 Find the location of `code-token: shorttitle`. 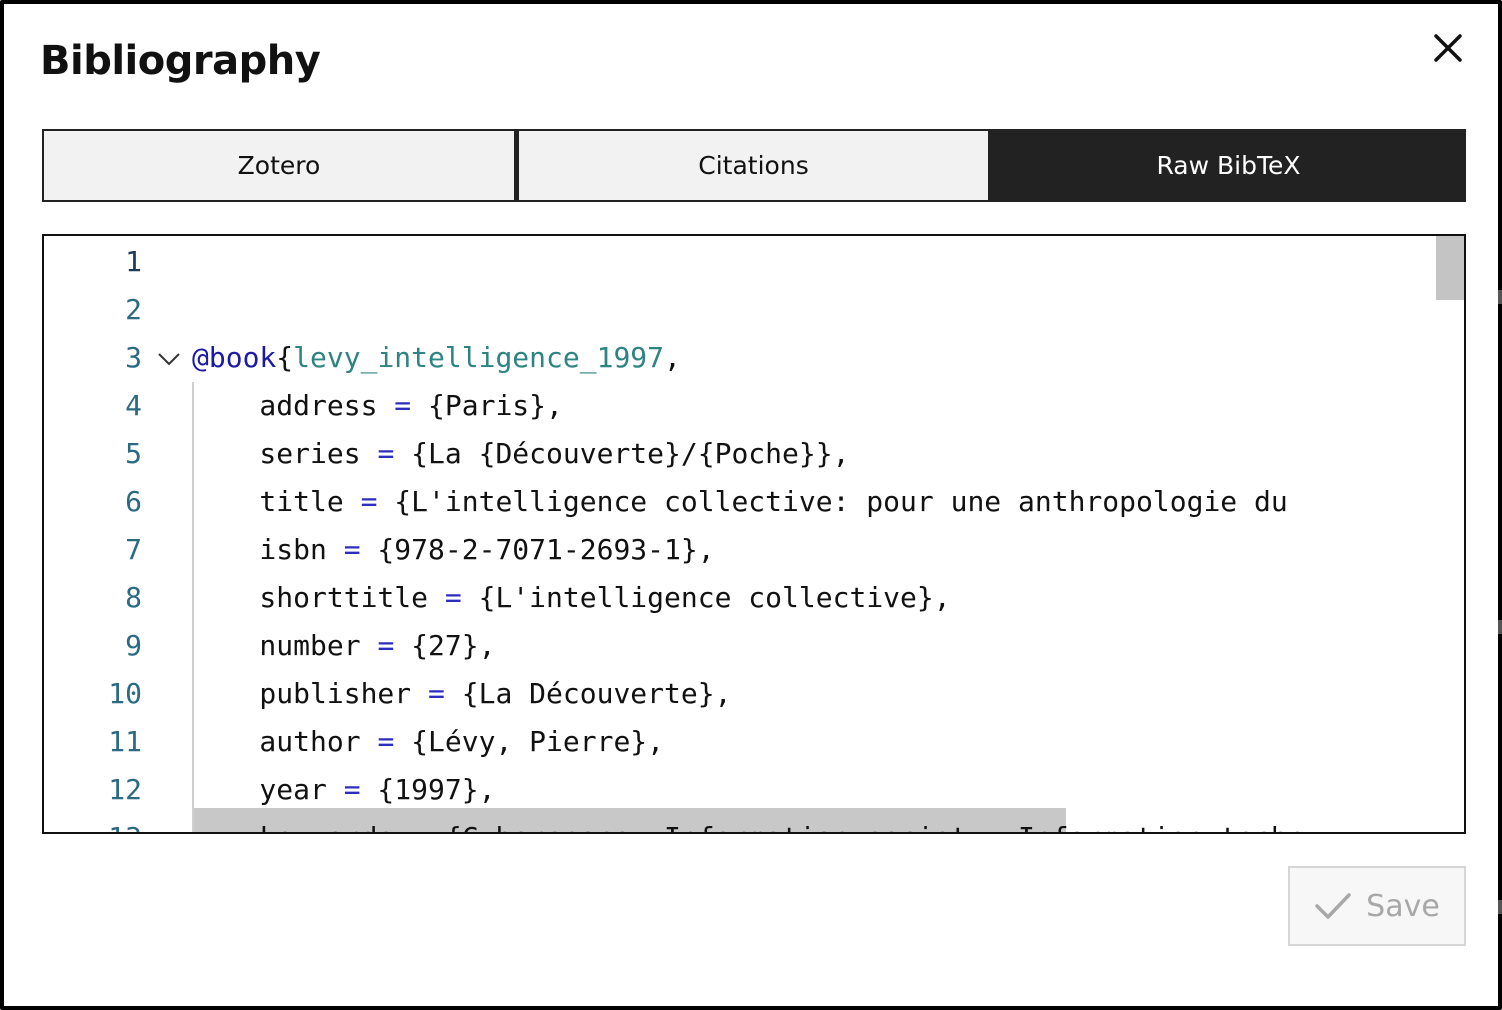

code-token: shorttitle is located at coordinates (318, 597).